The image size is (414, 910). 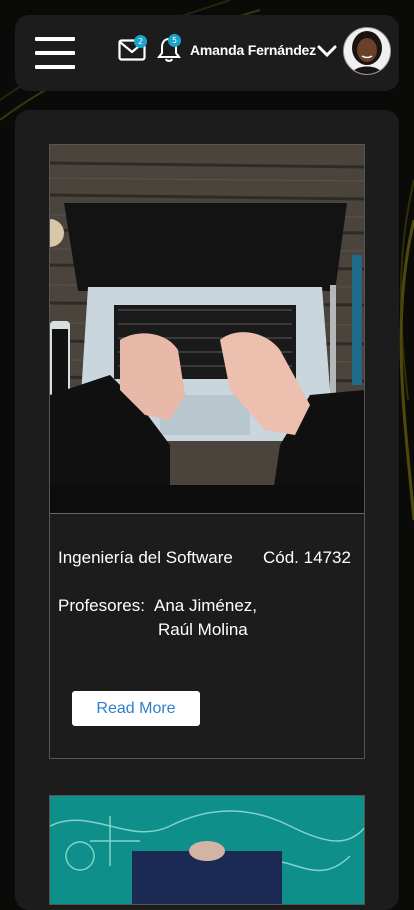 What do you see at coordinates (327, 51) in the screenshot?
I see `chevron-down-icon` at bounding box center [327, 51].